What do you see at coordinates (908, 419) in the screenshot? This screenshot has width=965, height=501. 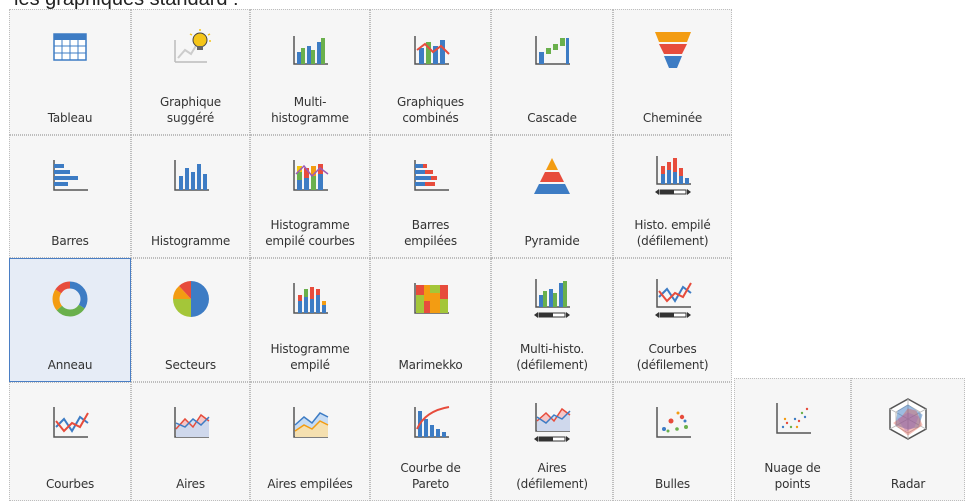 I see `radar-icon` at bounding box center [908, 419].